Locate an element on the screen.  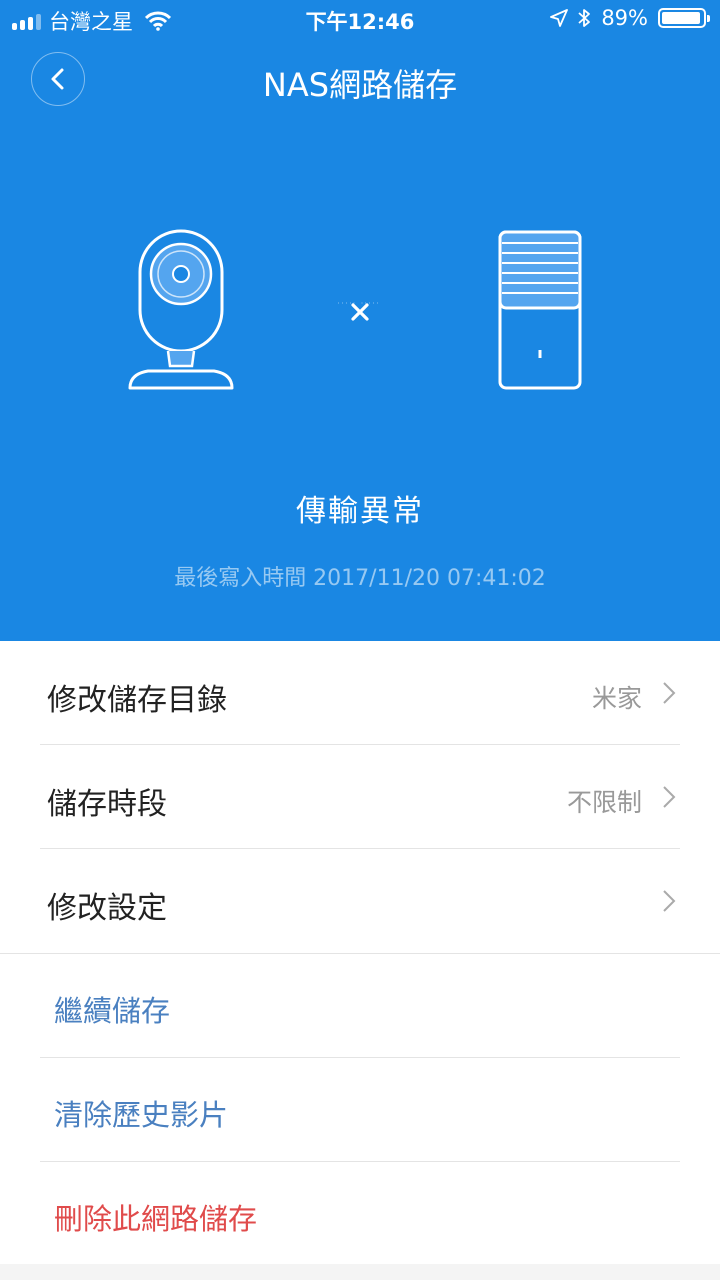
cross-icon is located at coordinates (360, 312).